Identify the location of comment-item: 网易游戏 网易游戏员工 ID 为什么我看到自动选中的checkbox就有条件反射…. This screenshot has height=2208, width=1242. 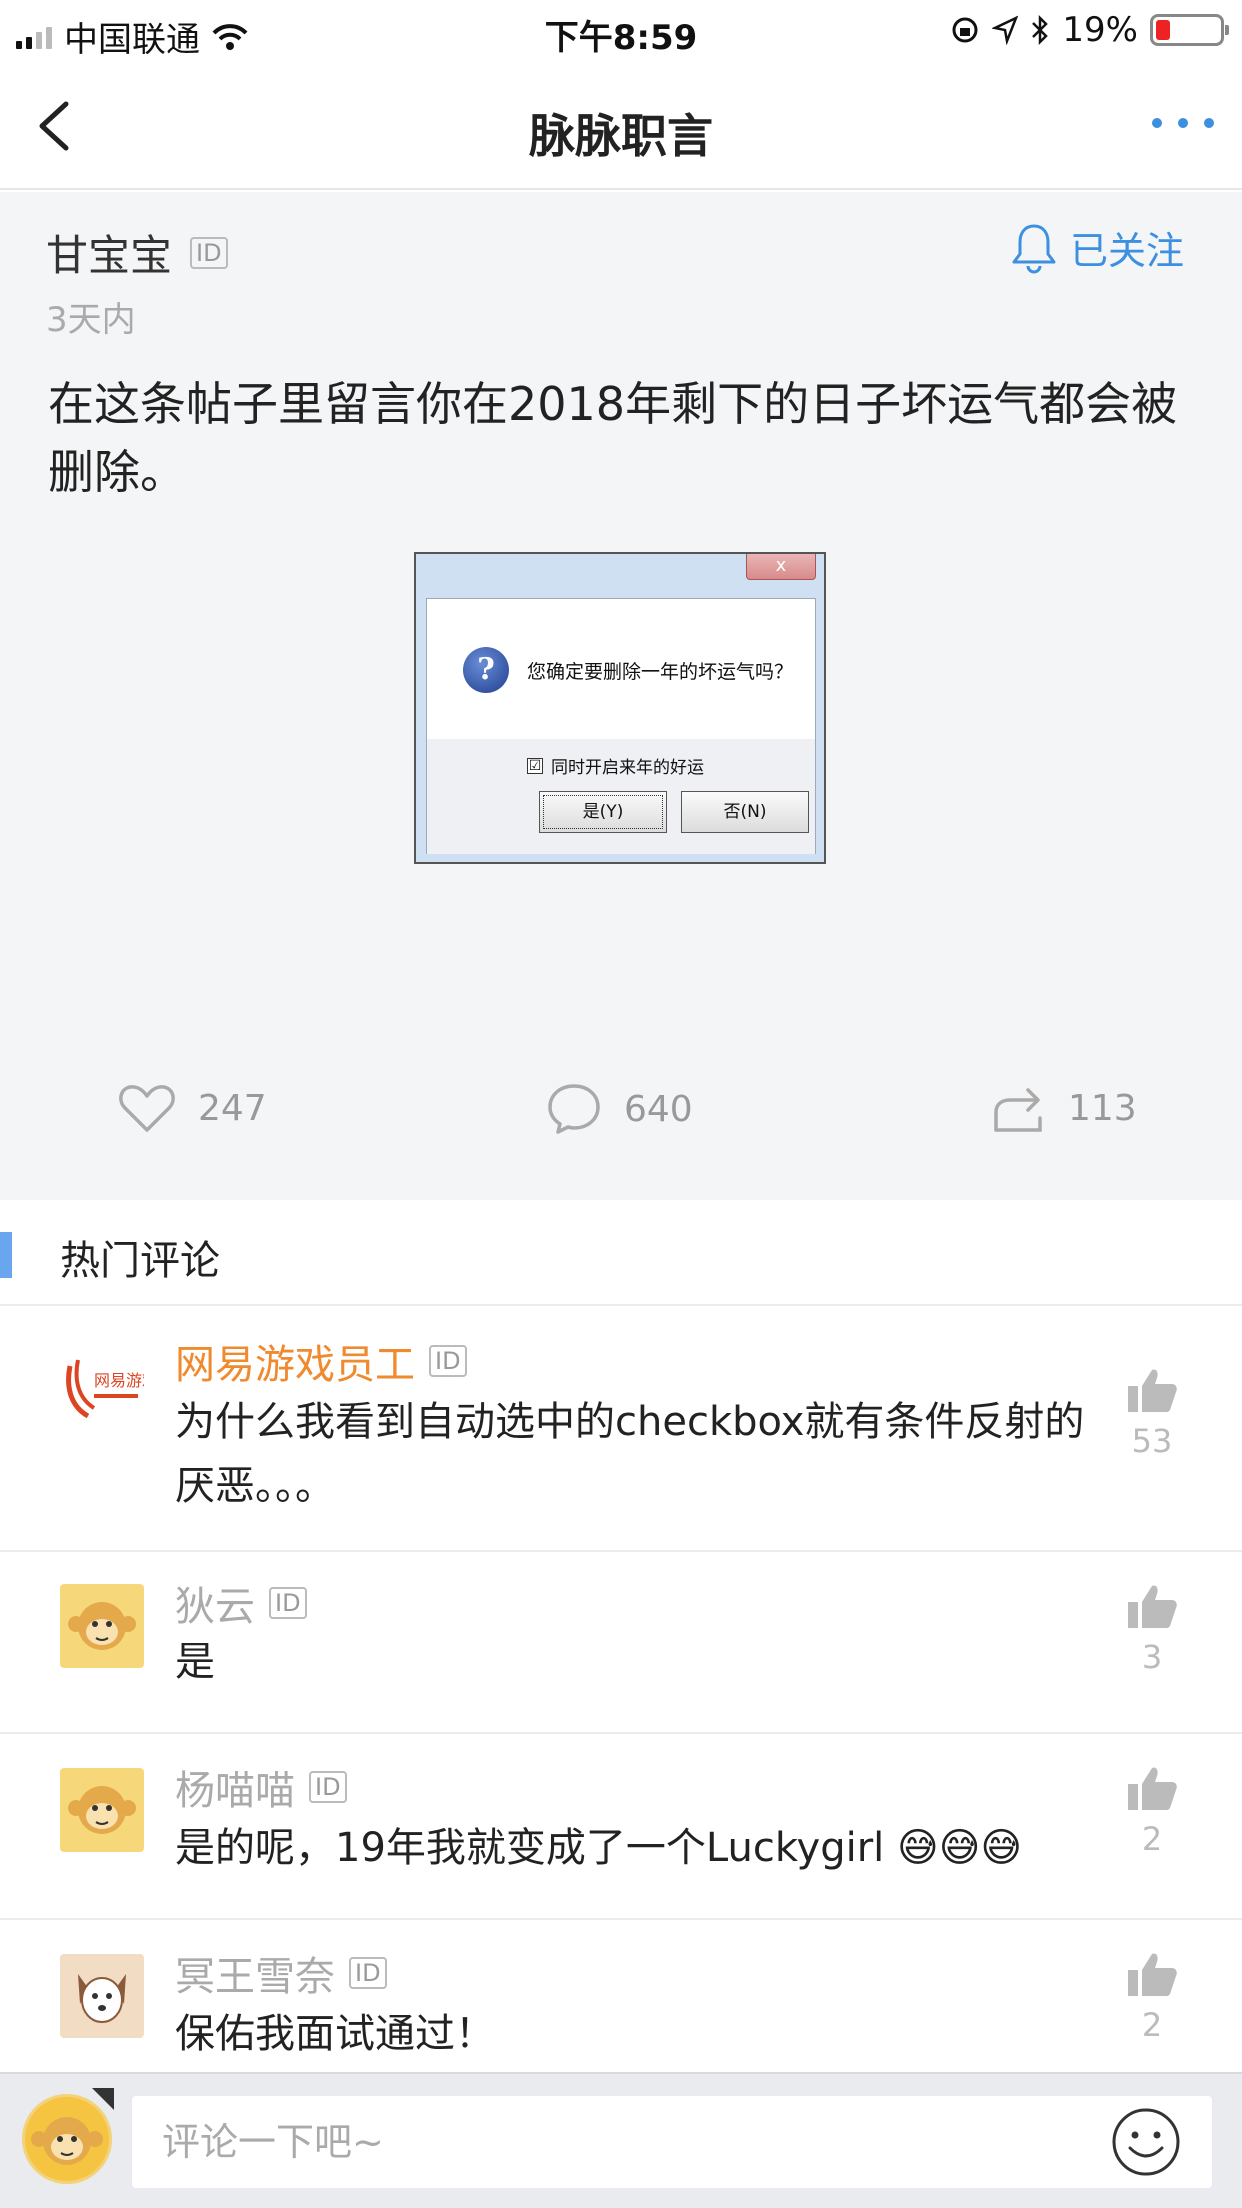
(621, 1429).